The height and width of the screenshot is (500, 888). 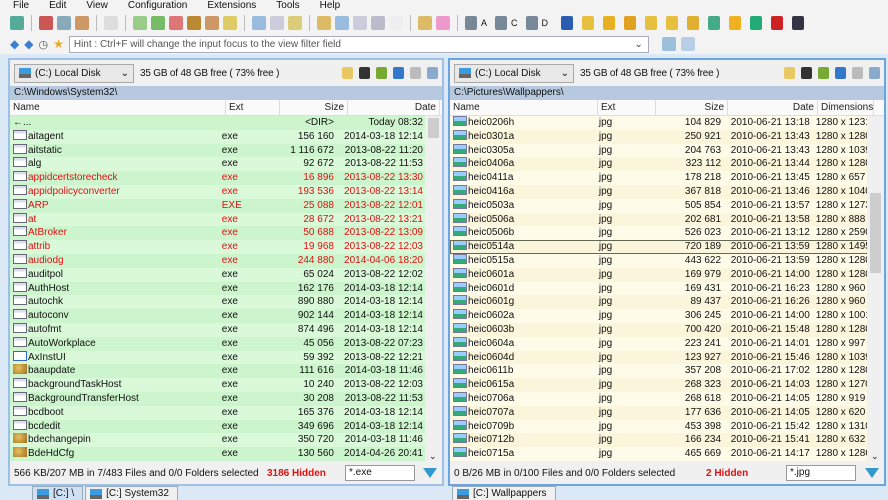 What do you see at coordinates (773, 107) in the screenshot?
I see `column-date: Date` at bounding box center [773, 107].